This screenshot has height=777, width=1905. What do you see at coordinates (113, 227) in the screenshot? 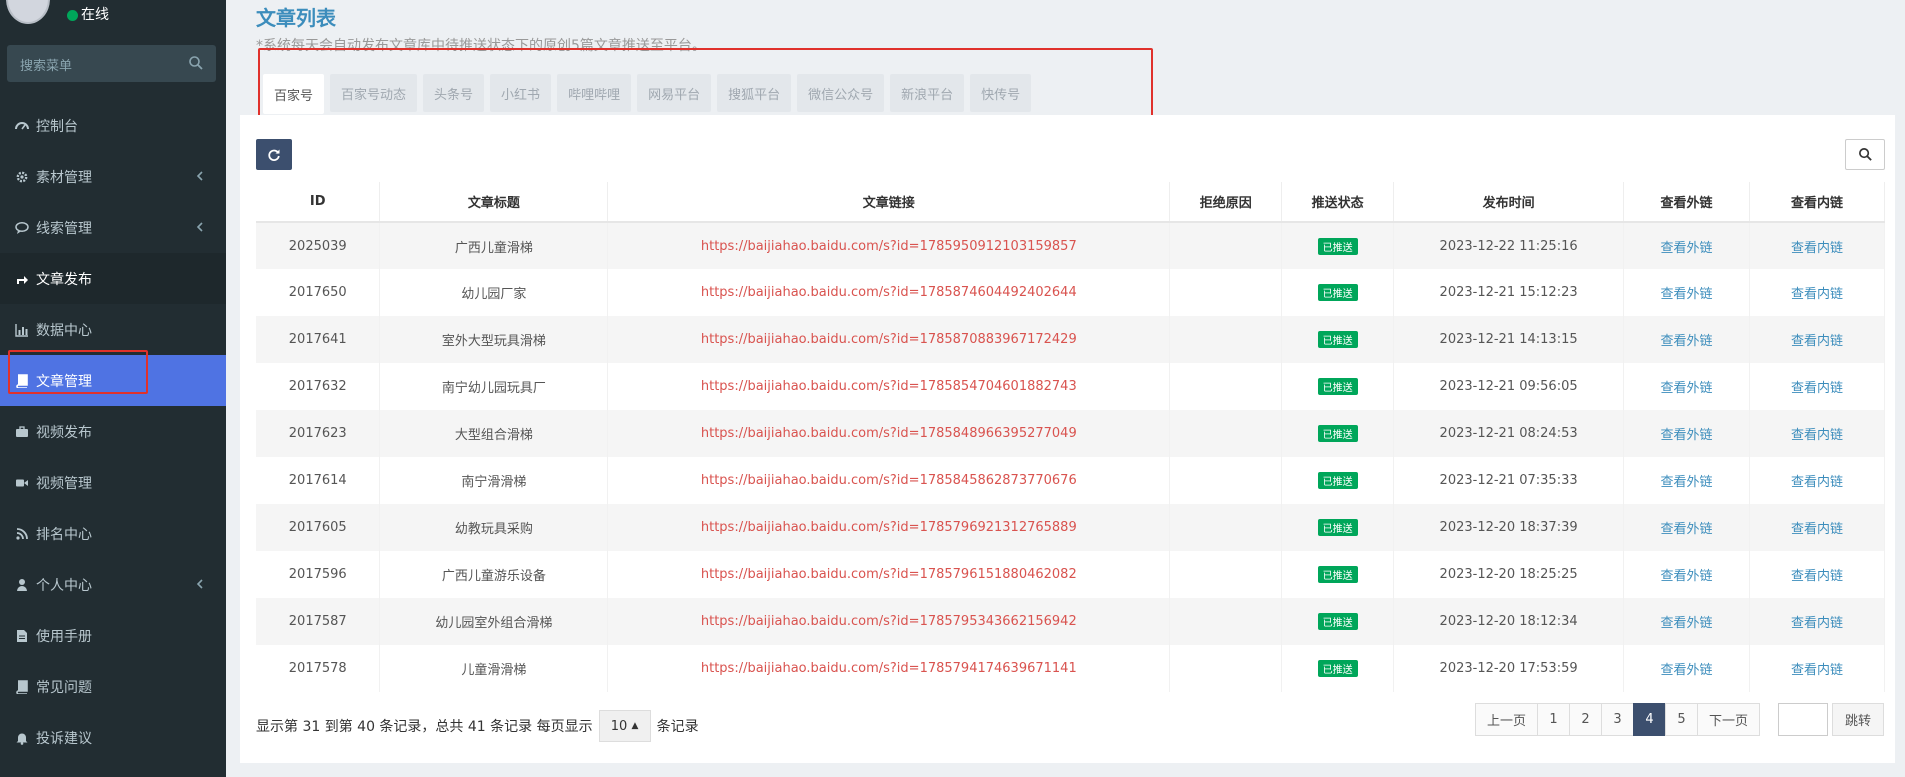
I see `sidebar-item-2: 线索管理` at bounding box center [113, 227].